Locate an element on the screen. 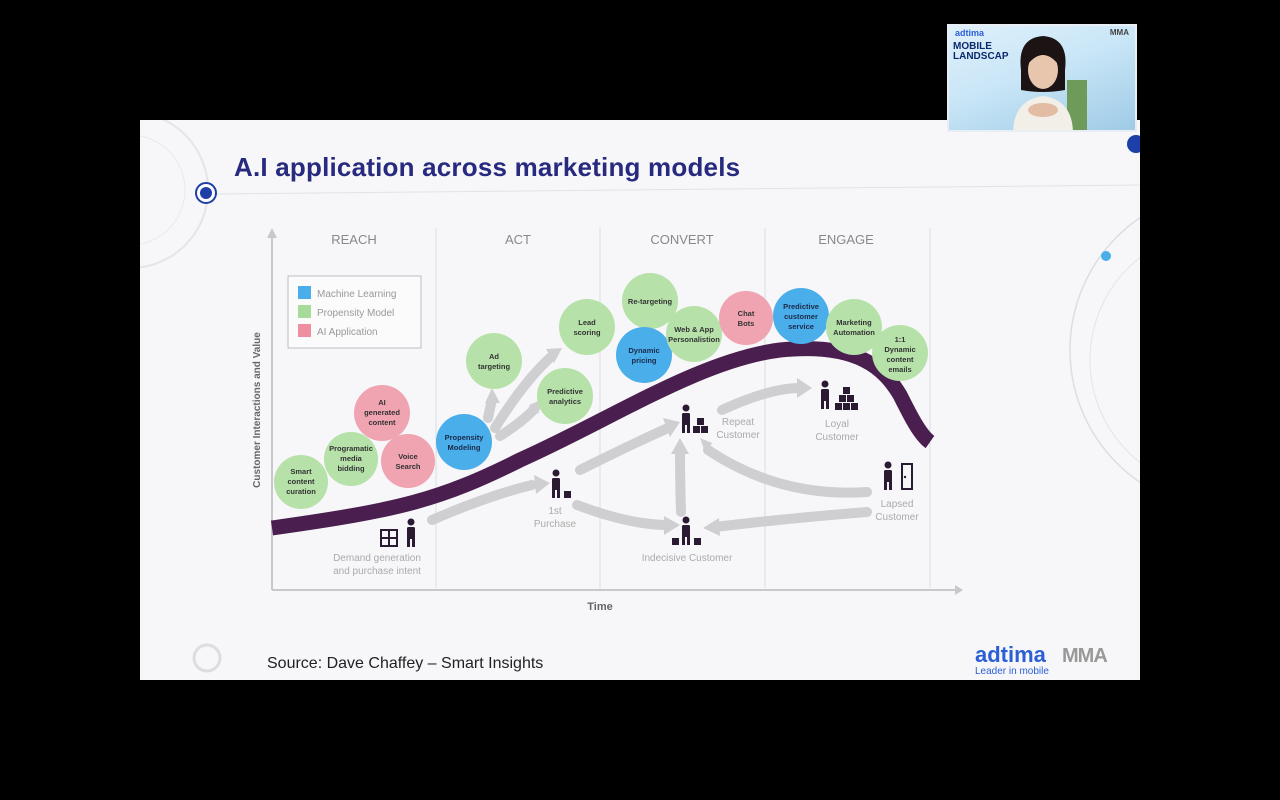 This screenshot has width=1280, height=800. bubble-ai-generated-content: AI generated content is located at coordinates (382, 413).